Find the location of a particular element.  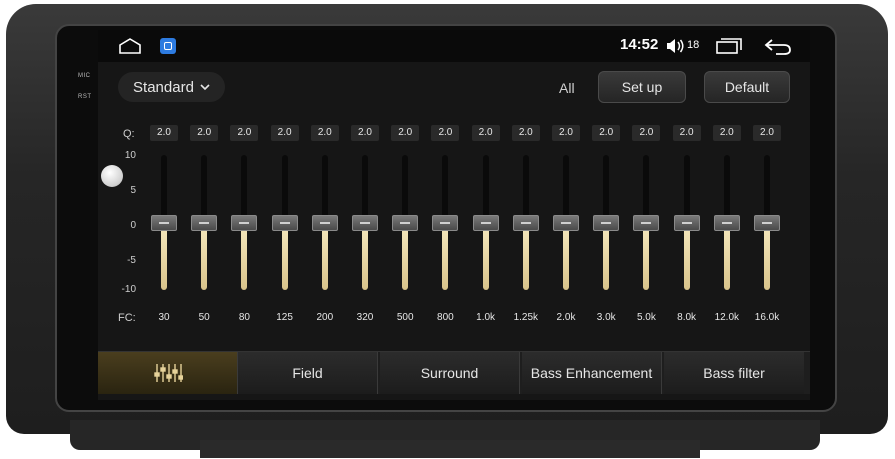

chevron-down-icon is located at coordinates (205, 87).